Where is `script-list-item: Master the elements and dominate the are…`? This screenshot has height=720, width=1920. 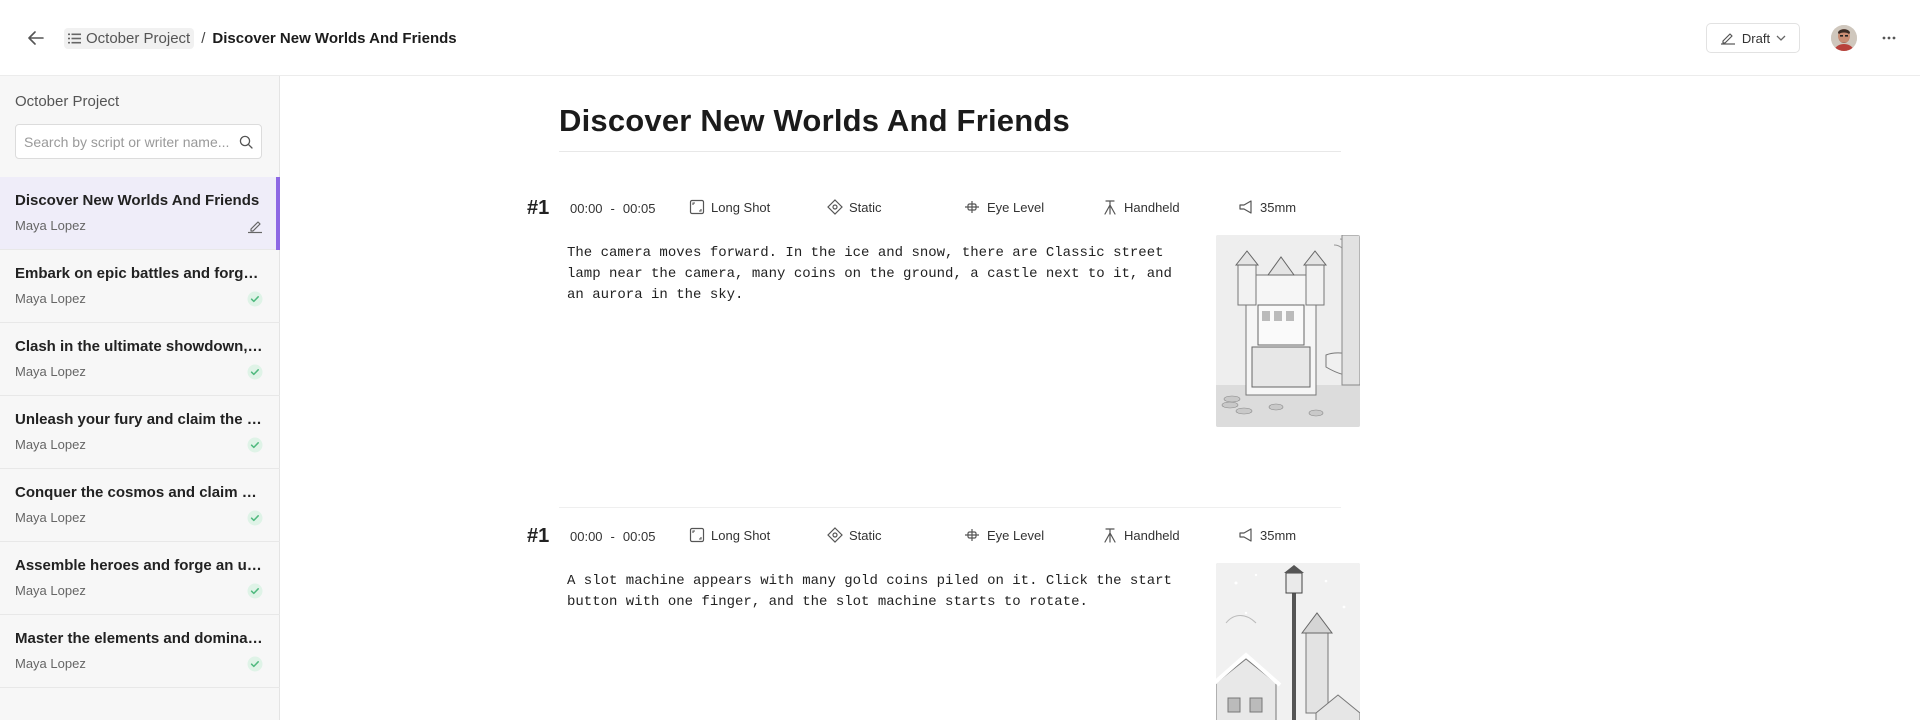 script-list-item: Master the elements and dominate the are… is located at coordinates (140, 651).